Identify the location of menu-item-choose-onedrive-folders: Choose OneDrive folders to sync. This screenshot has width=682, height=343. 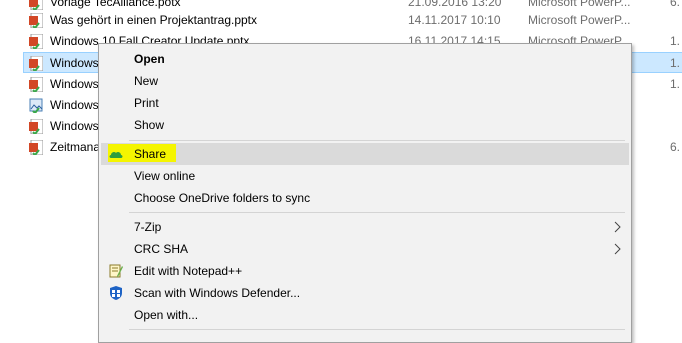
(365, 198).